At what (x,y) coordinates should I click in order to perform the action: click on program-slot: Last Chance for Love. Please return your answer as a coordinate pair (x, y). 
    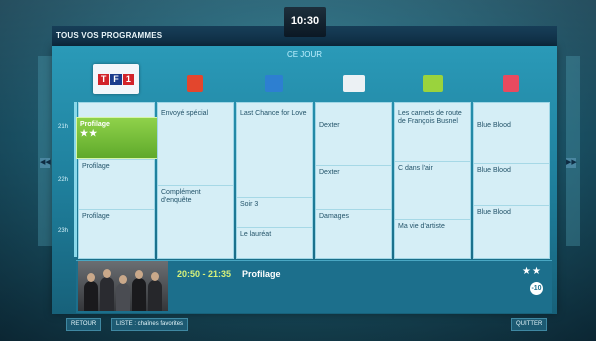
    Looking at the image, I should click on (274, 152).